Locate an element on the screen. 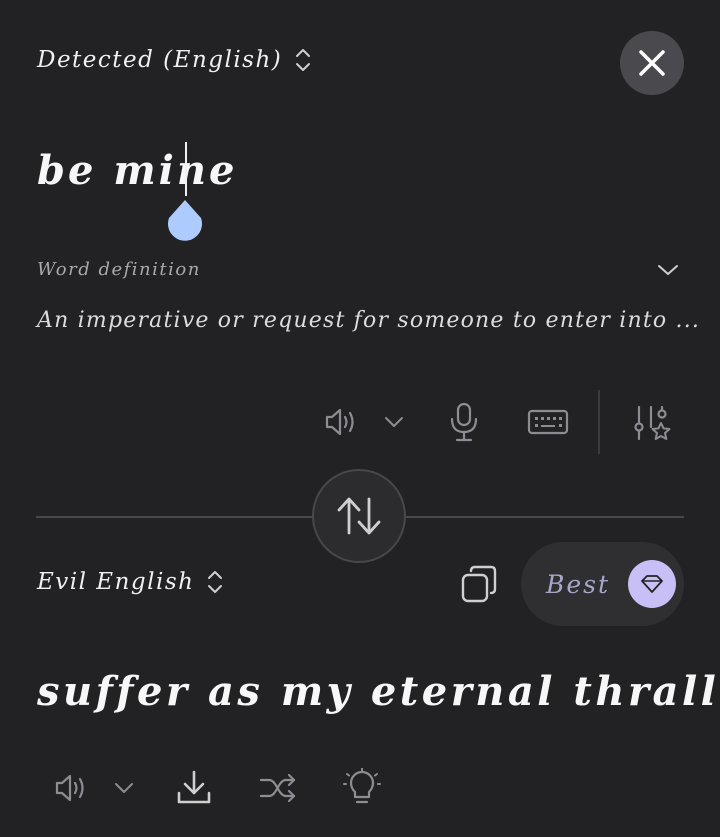 This screenshot has width=720, height=837. close-button is located at coordinates (652, 63).